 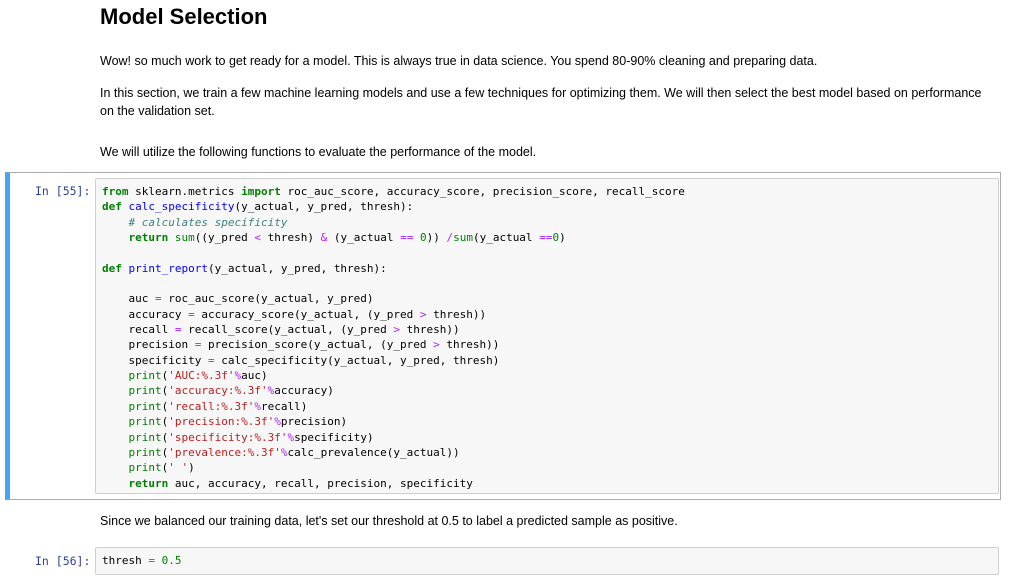 What do you see at coordinates (63, 191) in the screenshot?
I see `cell-prompt-55: In [55]:` at bounding box center [63, 191].